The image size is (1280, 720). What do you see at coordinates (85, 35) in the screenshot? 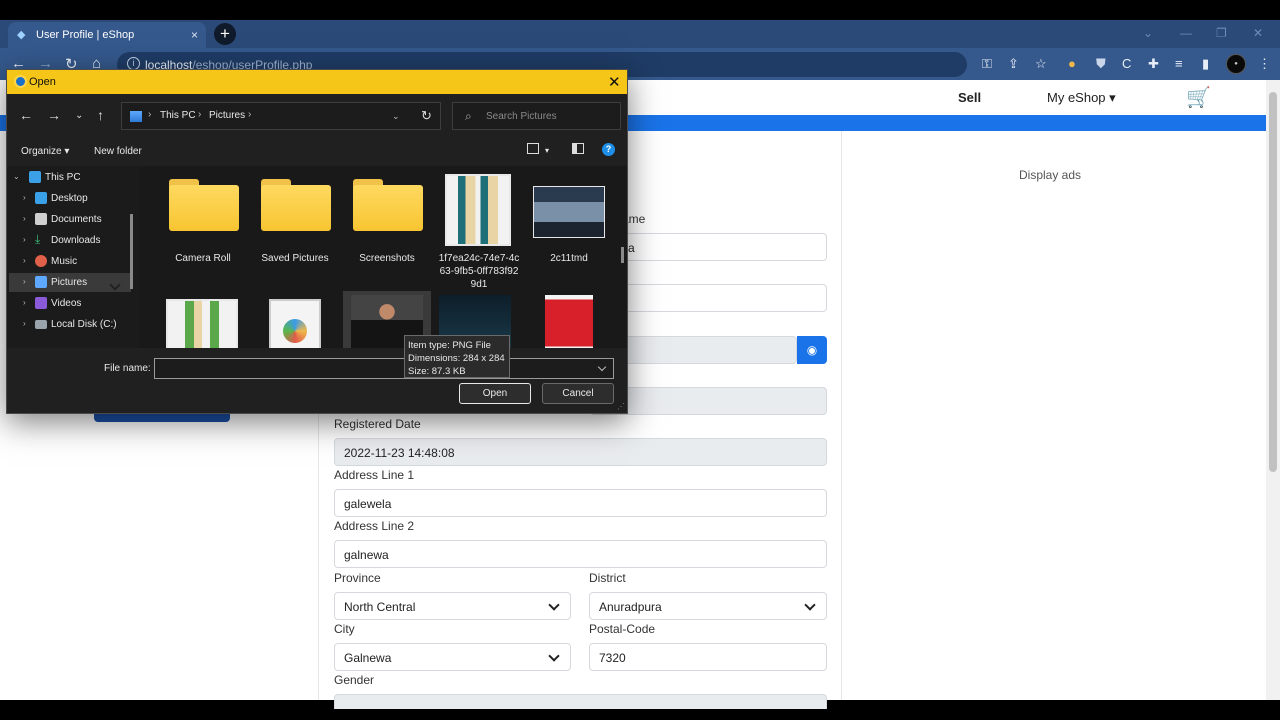
I see `tab-title: User Profile | eShop` at bounding box center [85, 35].